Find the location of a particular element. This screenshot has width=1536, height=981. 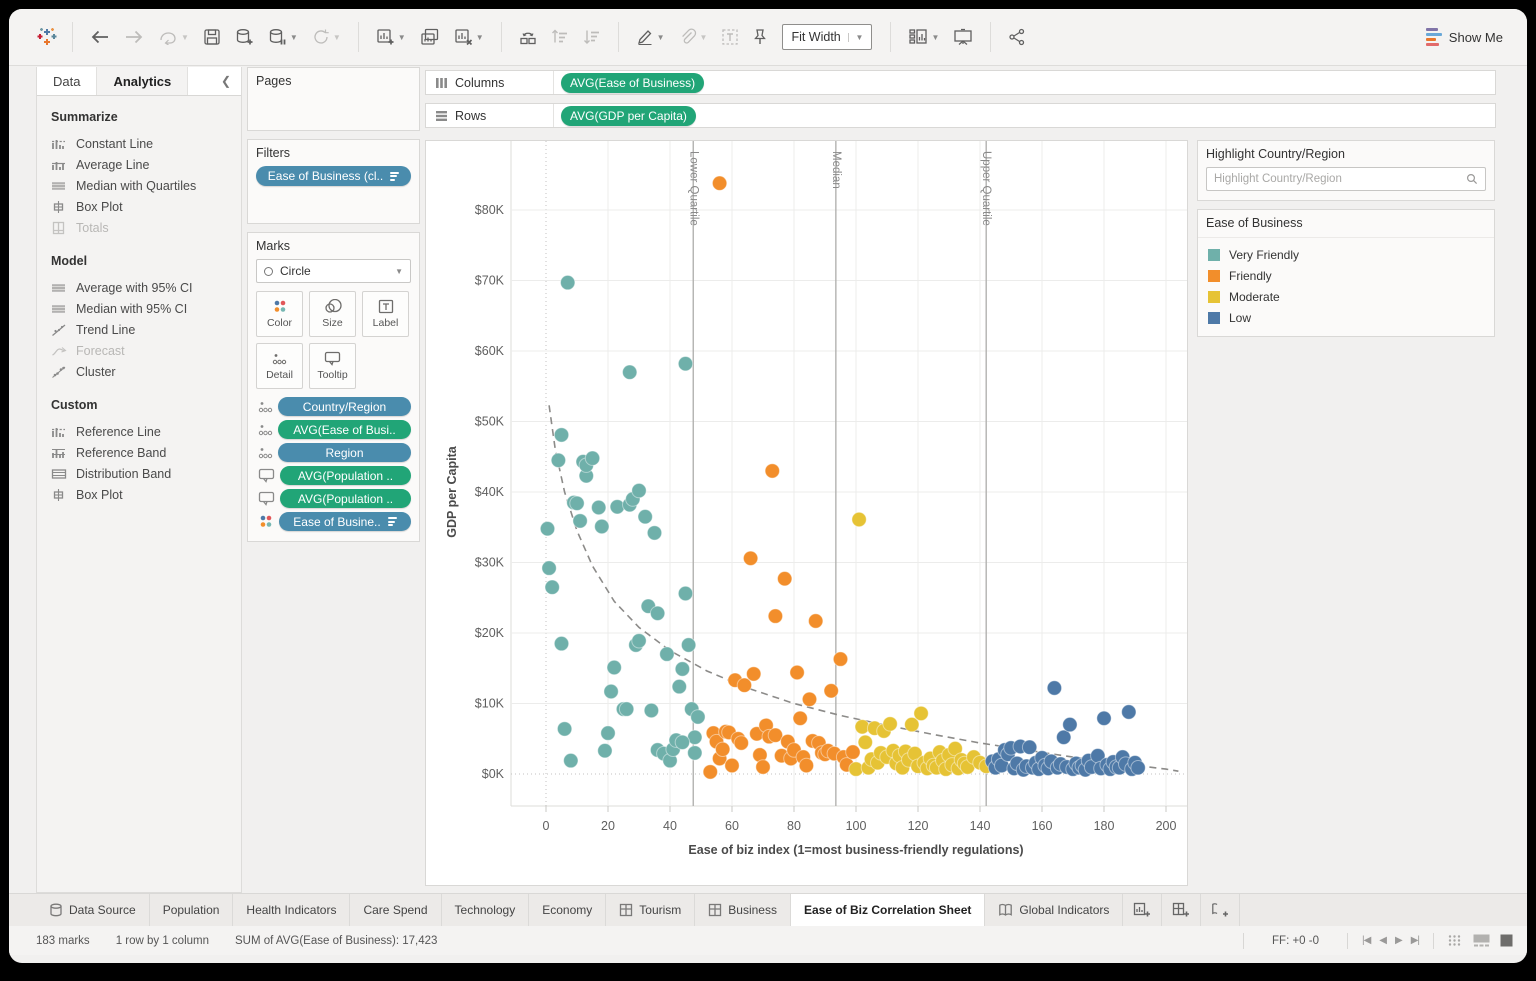

new-dashboard-tab-button is located at coordinates (1182, 910).